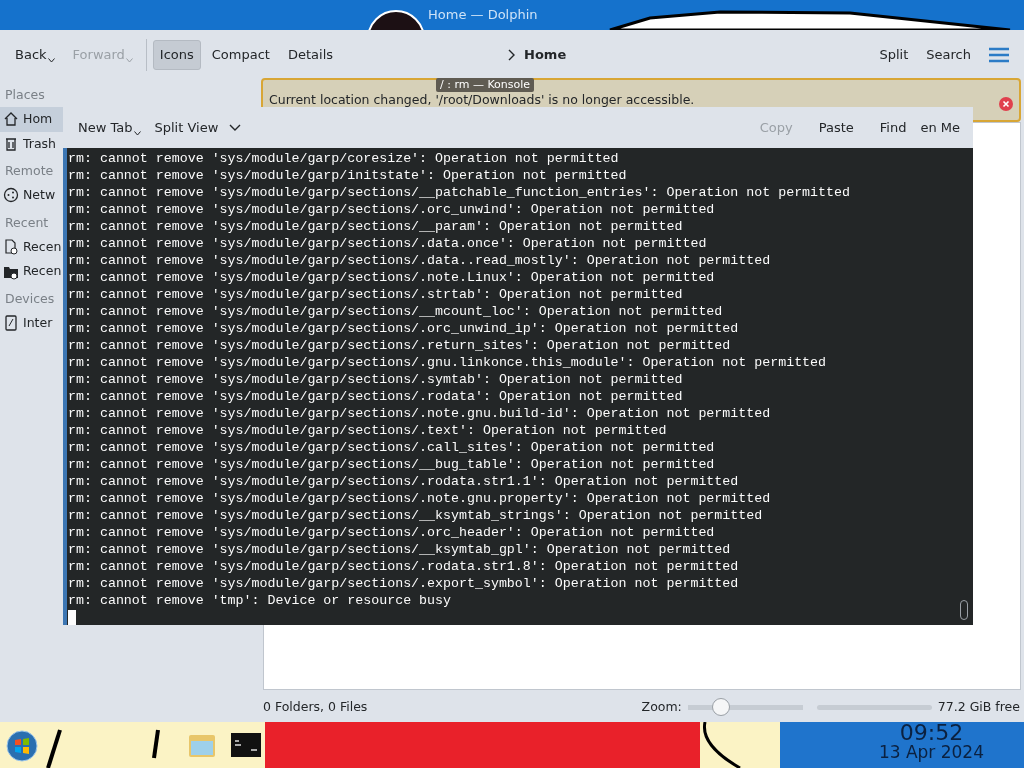 The height and width of the screenshot is (768, 1024). Describe the element at coordinates (948, 55) in the screenshot. I see `toolbar-button: Search` at that location.